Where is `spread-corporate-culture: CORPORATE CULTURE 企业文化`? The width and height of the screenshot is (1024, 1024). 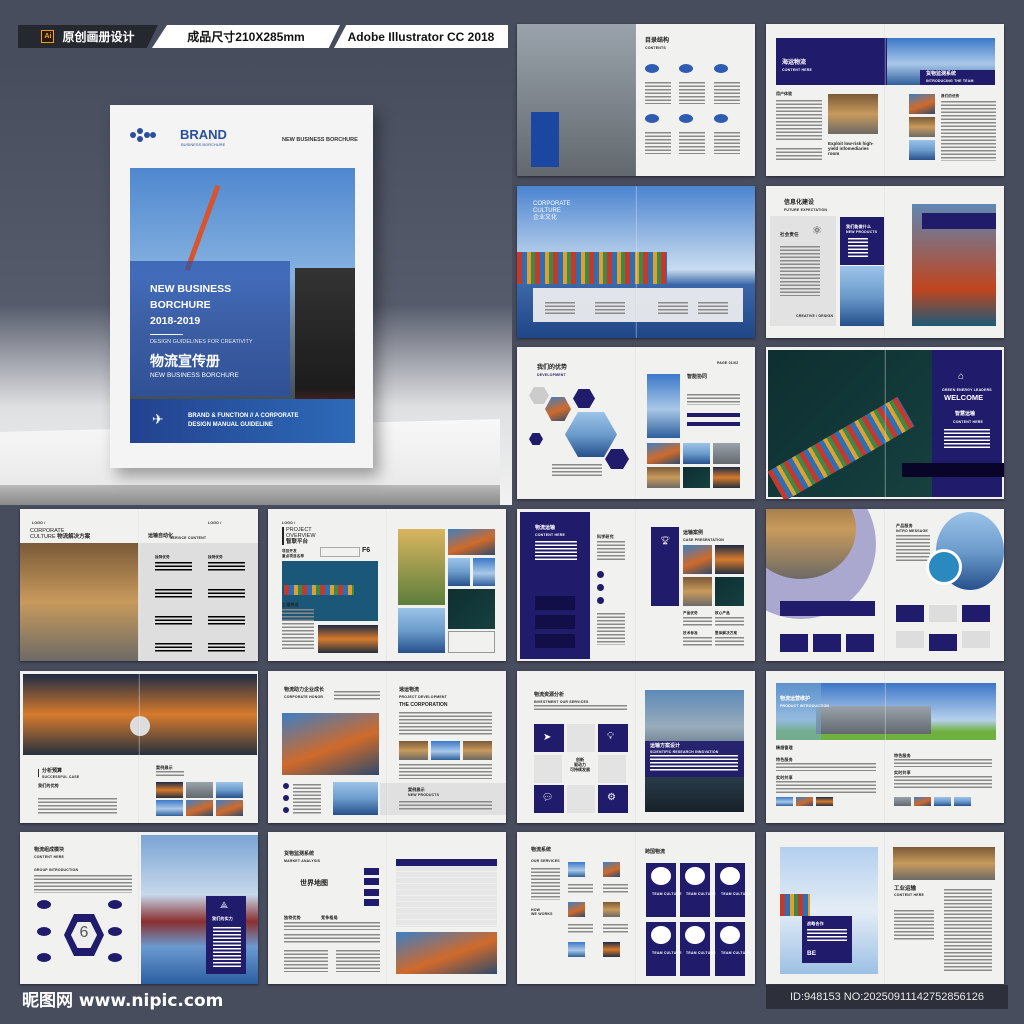 spread-corporate-culture: CORPORATE CULTURE 企业文化 is located at coordinates (636, 262).